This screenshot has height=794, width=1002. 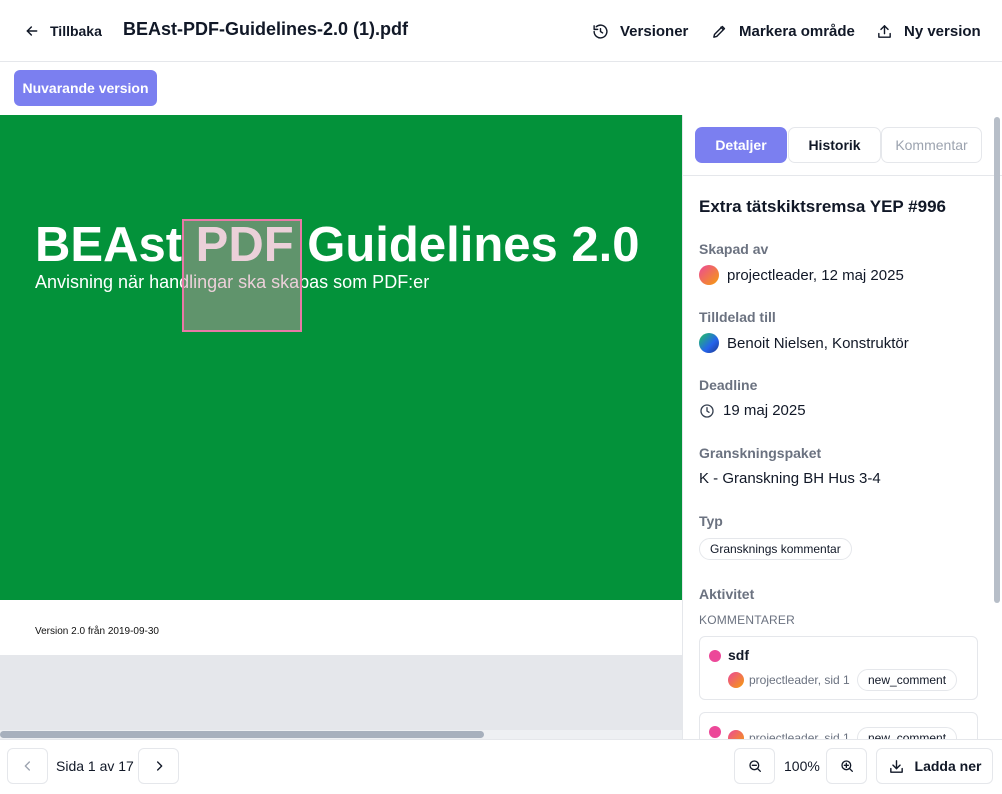 I want to click on horizontal-scroll-thumb, so click(x=242, y=734).